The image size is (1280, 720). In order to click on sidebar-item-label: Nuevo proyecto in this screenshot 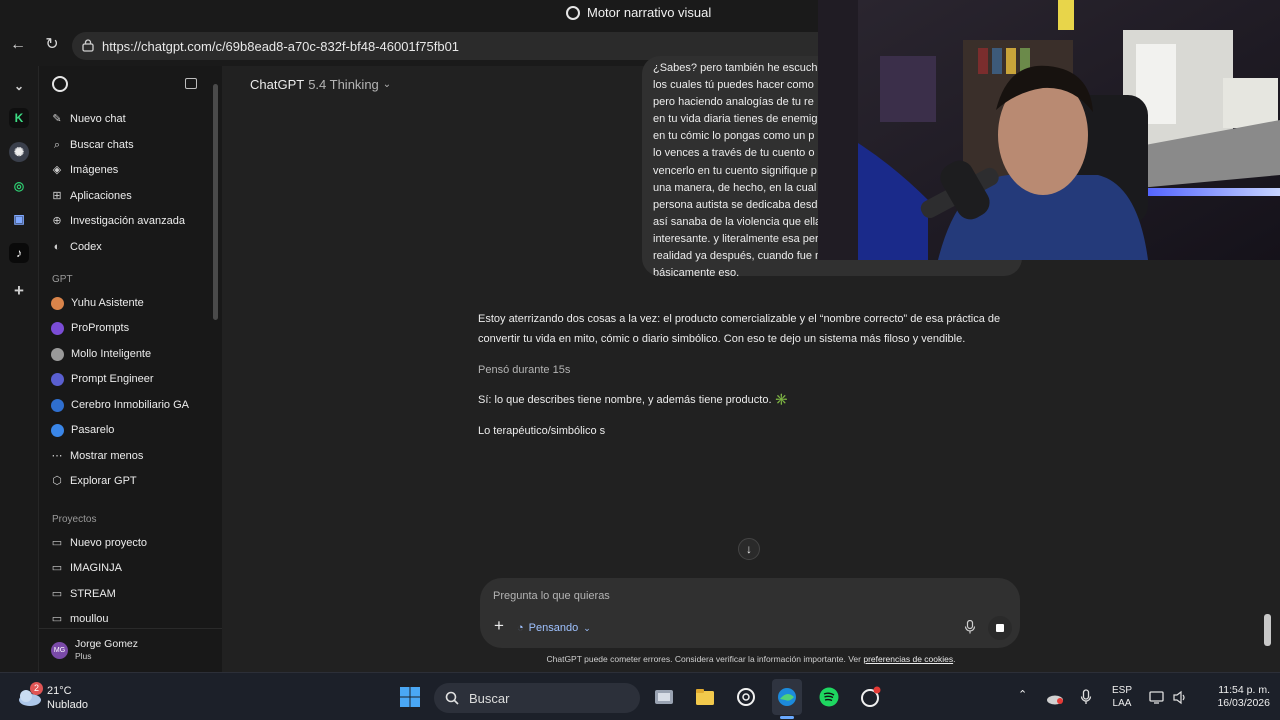, I will do `click(109, 543)`.